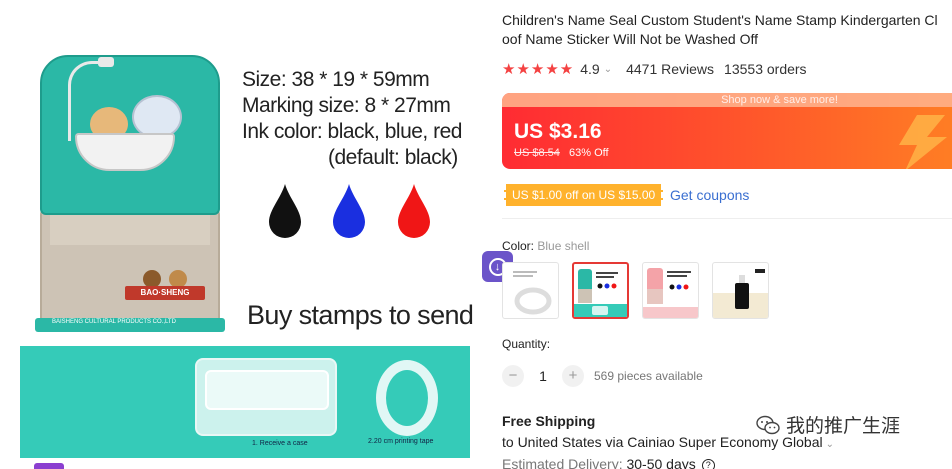 Image resolution: width=952 pixels, height=469 pixels. Describe the element at coordinates (600, 293) in the screenshot. I see `blue-shell-swatch-image` at that location.